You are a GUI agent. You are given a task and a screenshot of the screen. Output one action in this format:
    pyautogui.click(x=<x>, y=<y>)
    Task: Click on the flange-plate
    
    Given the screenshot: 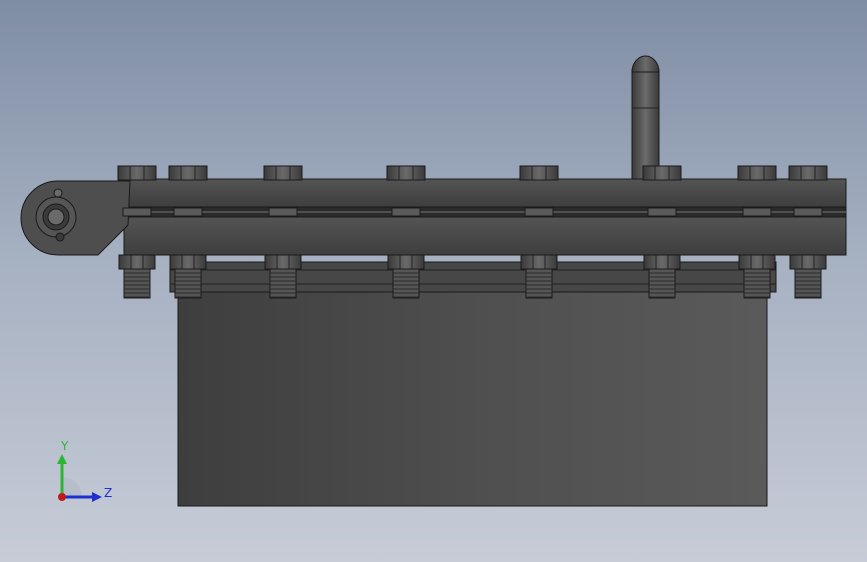 What is the action you would take?
    pyautogui.click(x=485, y=236)
    